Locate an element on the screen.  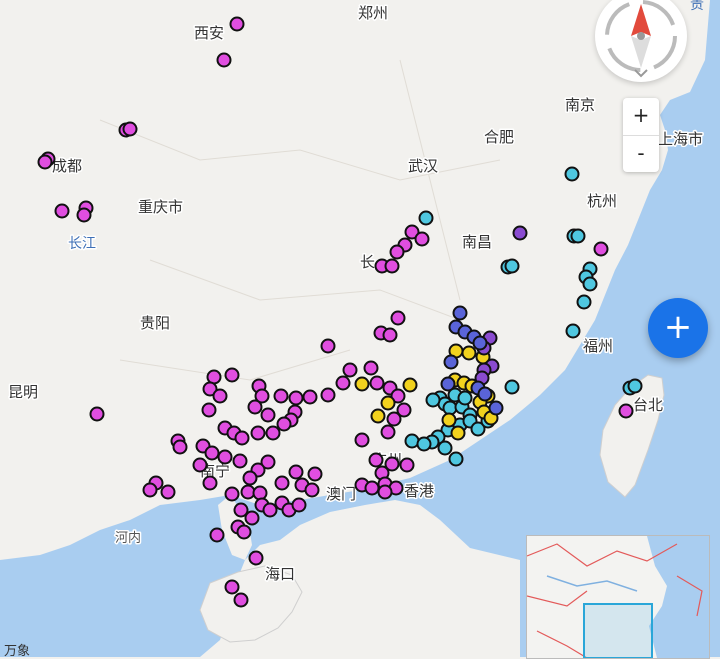
compass-control is located at coordinates (641, 41).